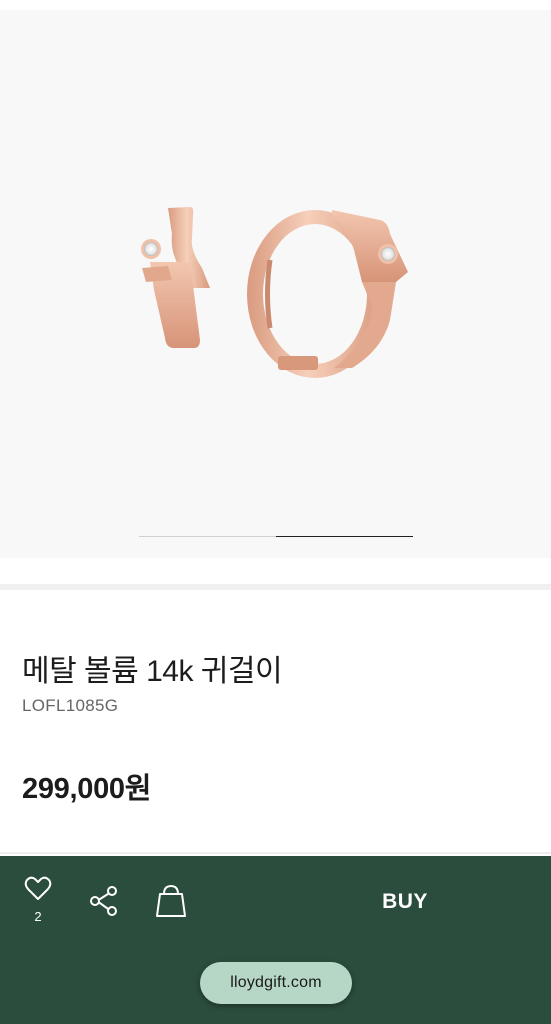 The width and height of the screenshot is (551, 1024). I want to click on like-button: 2, so click(38, 904).